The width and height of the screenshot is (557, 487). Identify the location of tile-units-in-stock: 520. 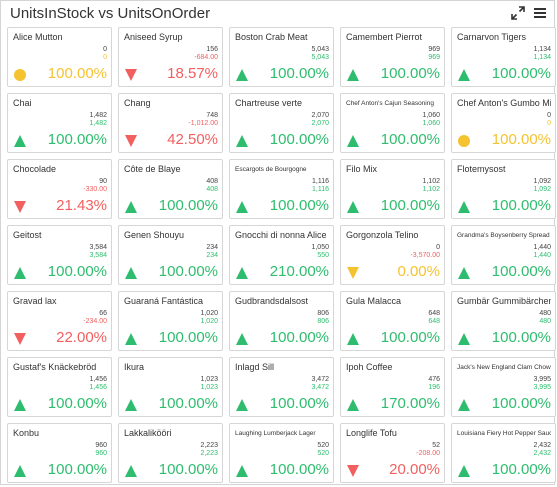
(323, 445).